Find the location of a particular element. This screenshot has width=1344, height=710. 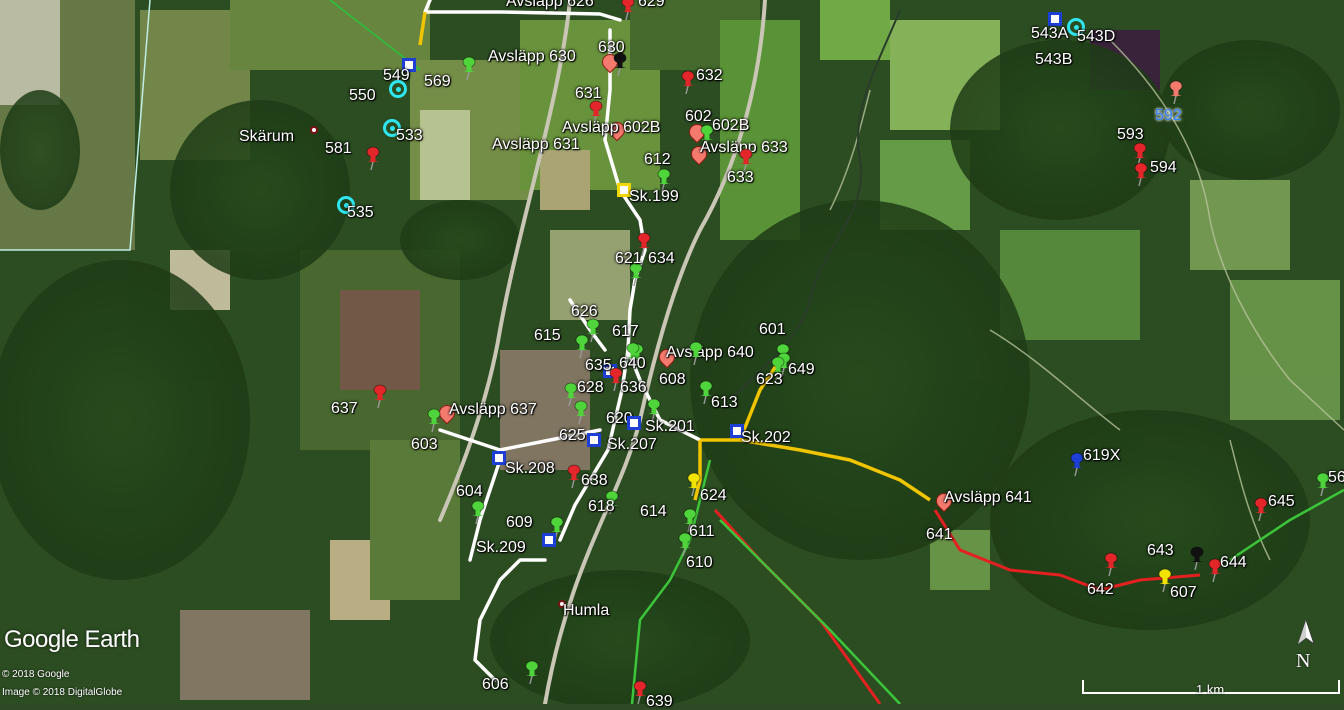

marker-label: 535 is located at coordinates (360, 213).